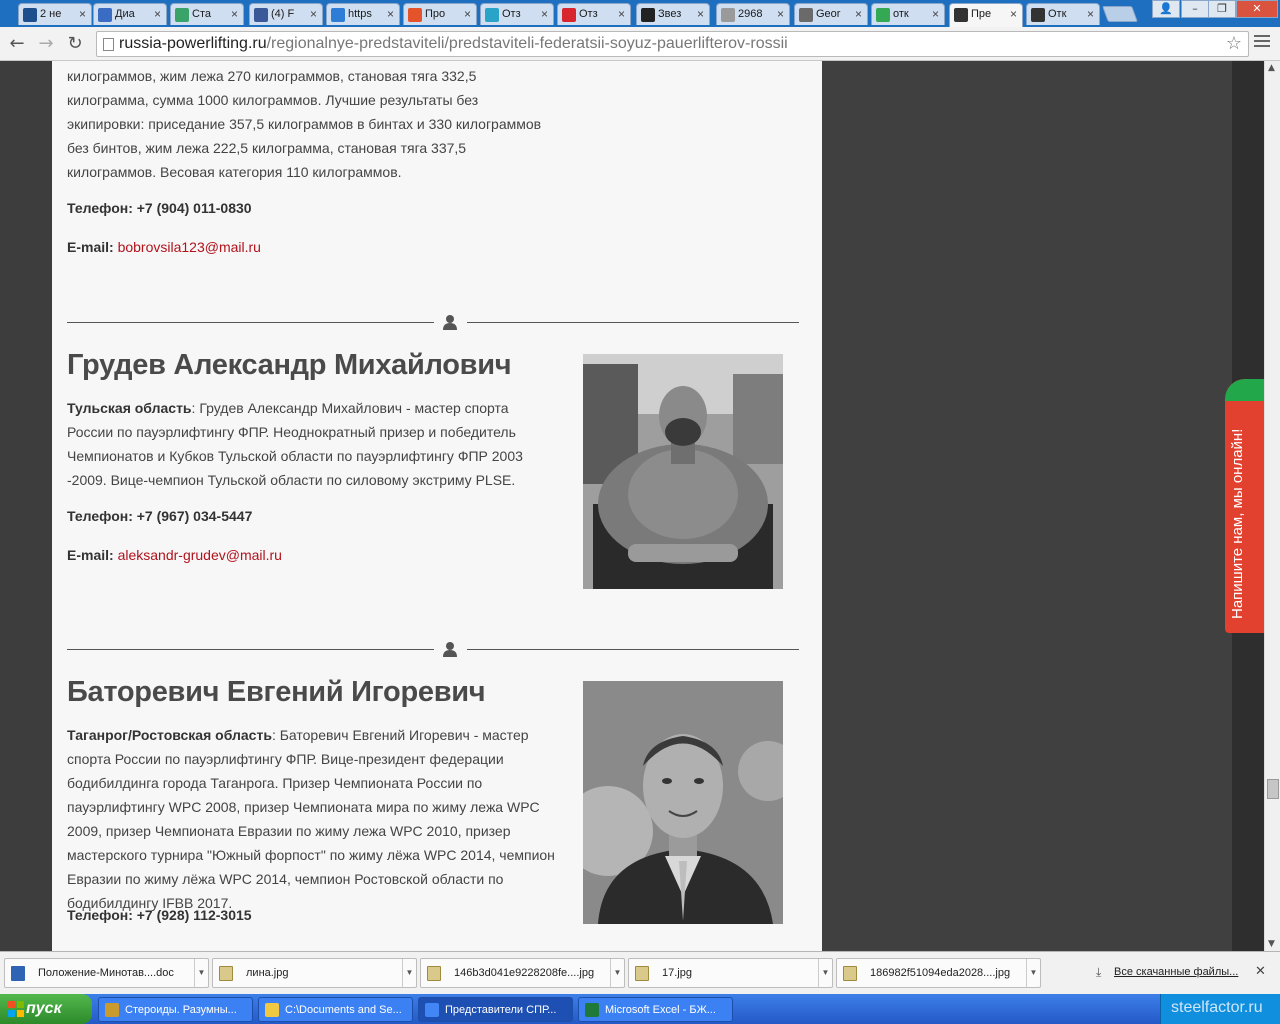  Describe the element at coordinates (908, 14) in the screenshot. I see `browser-tab: отк ×` at that location.